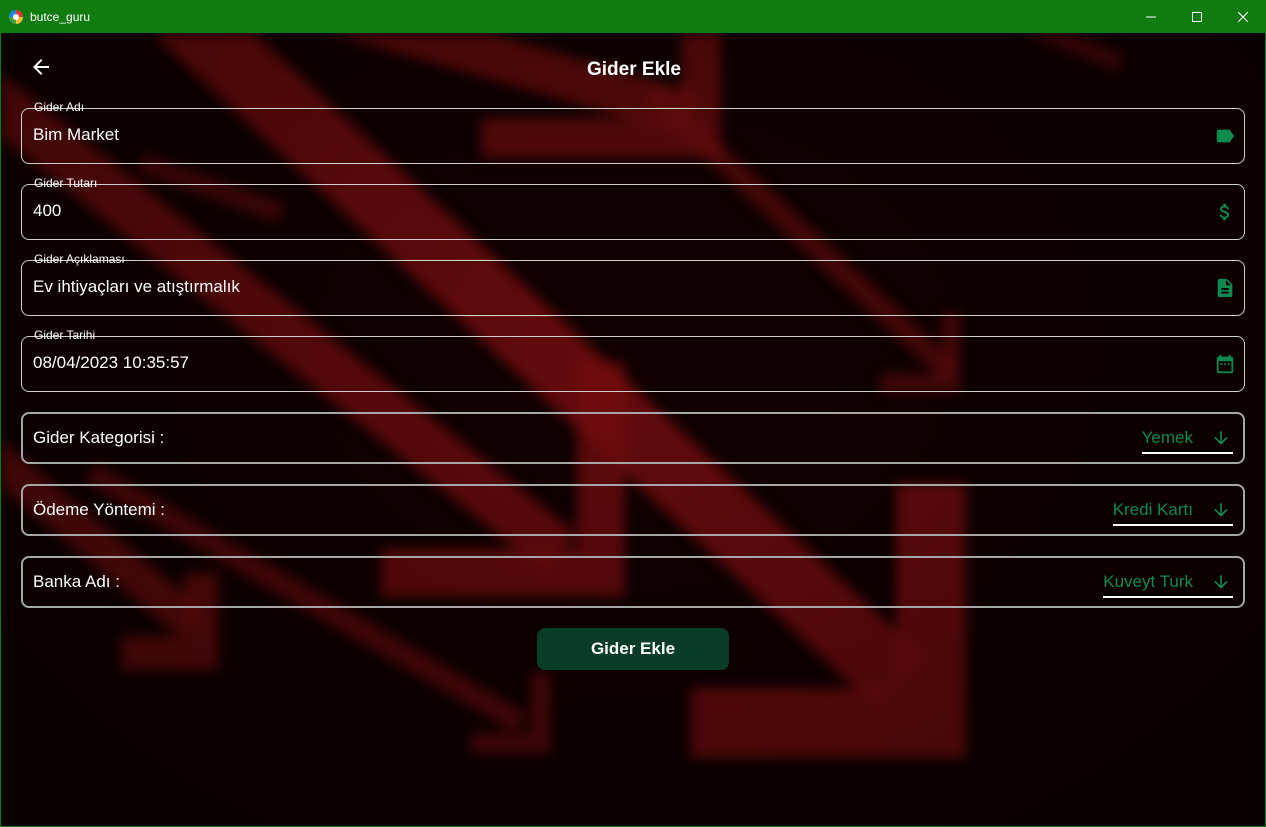 The image size is (1266, 827). What do you see at coordinates (79, 259) in the screenshot?
I see `expense-description-label: Gider Açıklaması` at bounding box center [79, 259].